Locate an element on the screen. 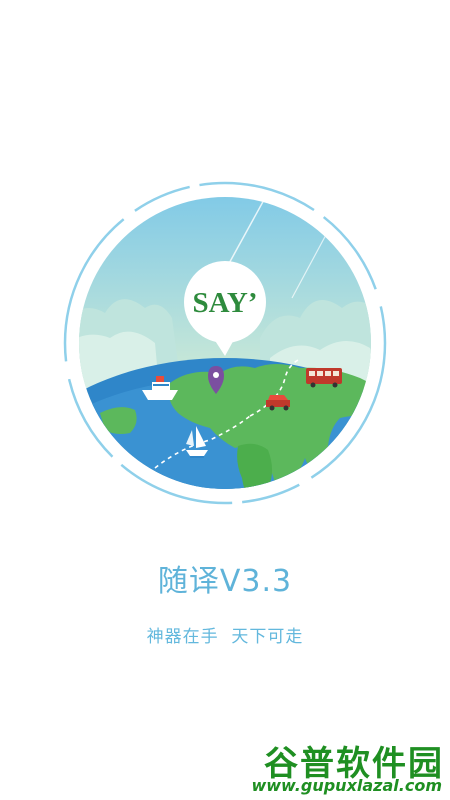 This screenshot has height=800, width=450. watermark: 谷普软件园 www.gupuxlazal.com is located at coordinates (341, 767).